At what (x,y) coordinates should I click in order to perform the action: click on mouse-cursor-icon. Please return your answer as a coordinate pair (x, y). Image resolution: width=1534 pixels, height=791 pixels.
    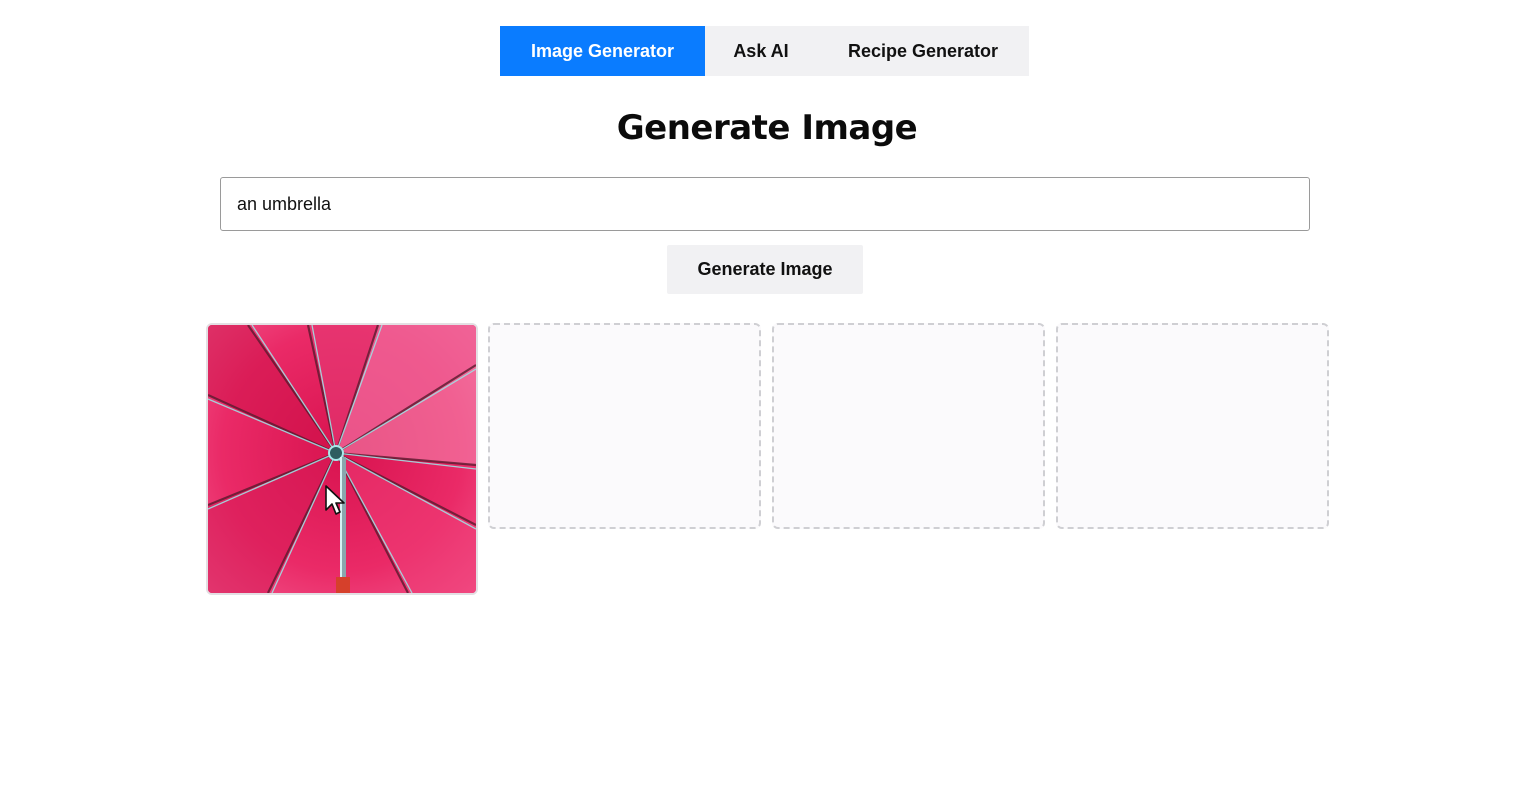
    Looking at the image, I should click on (335, 500).